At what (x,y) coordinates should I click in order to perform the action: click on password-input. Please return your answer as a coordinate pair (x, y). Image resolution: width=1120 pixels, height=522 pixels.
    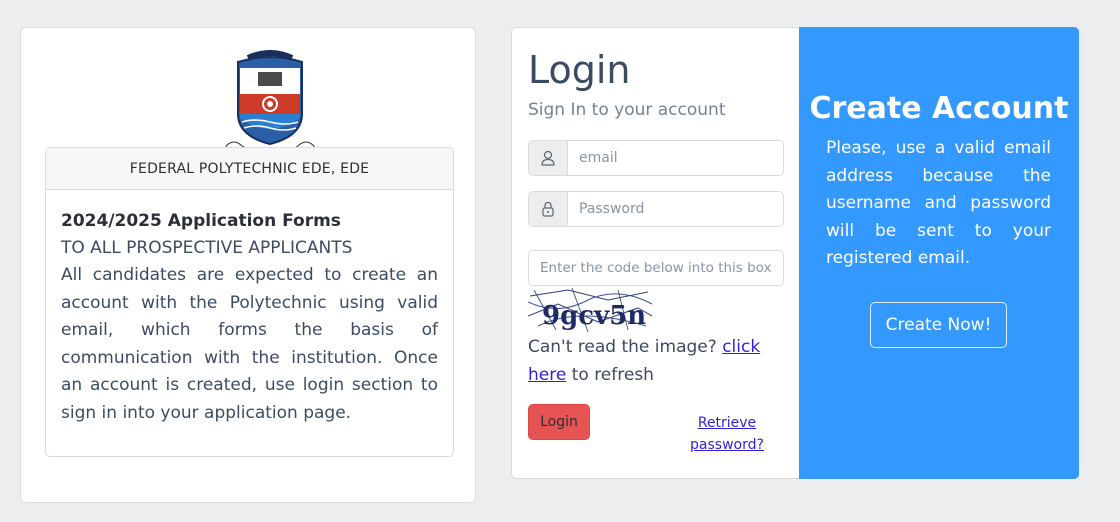
    Looking at the image, I should click on (675, 209).